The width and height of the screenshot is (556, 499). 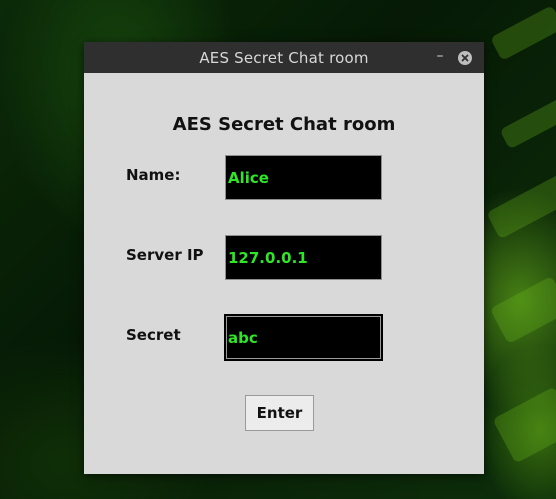 I want to click on name-label: Name:, so click(x=153, y=175).